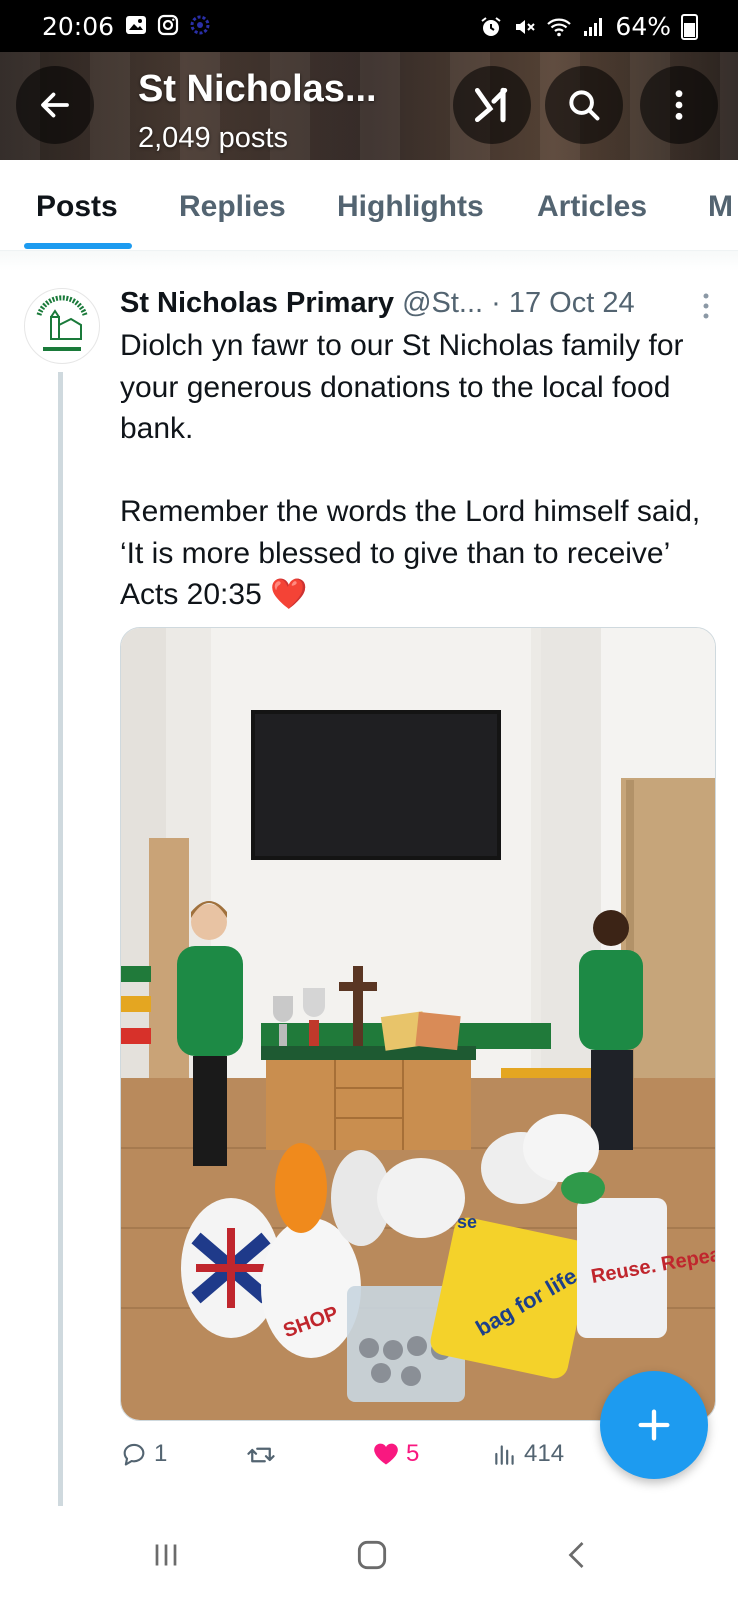  I want to click on app-icon, so click(200, 25).